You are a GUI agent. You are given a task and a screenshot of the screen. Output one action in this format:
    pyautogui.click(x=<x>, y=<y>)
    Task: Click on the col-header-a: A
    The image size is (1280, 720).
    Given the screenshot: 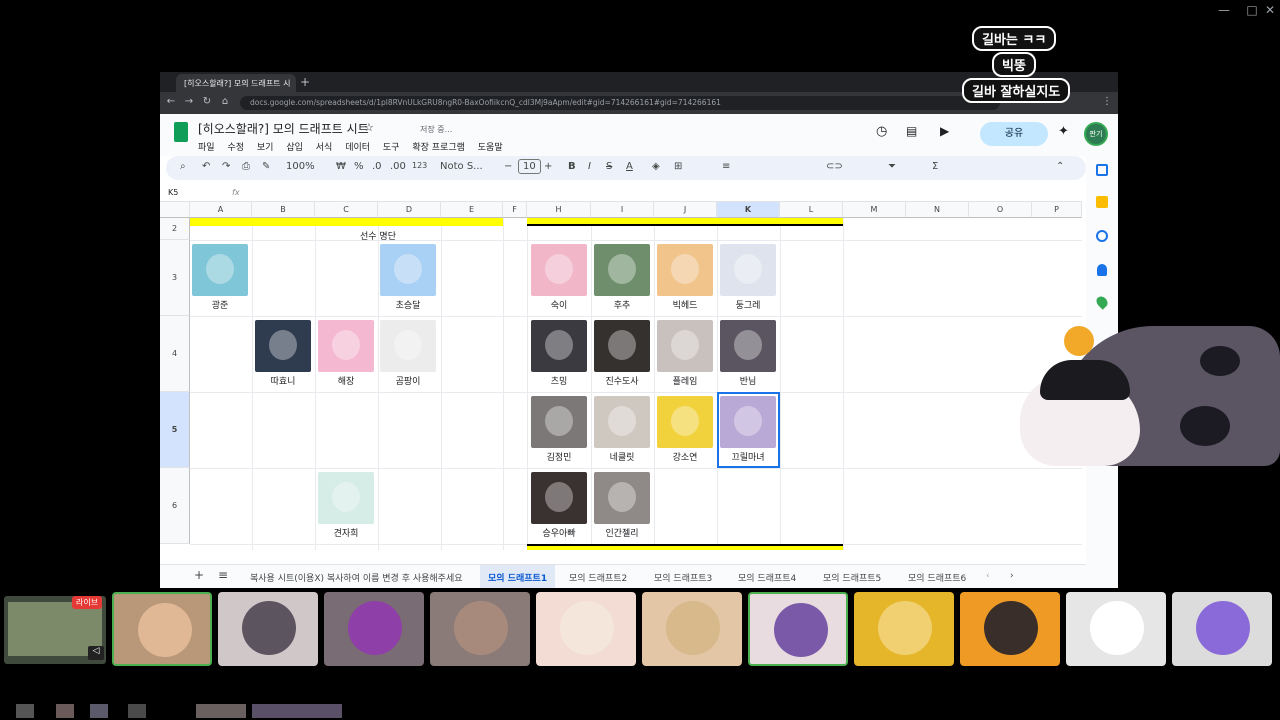 What is the action you would take?
    pyautogui.click(x=221, y=210)
    